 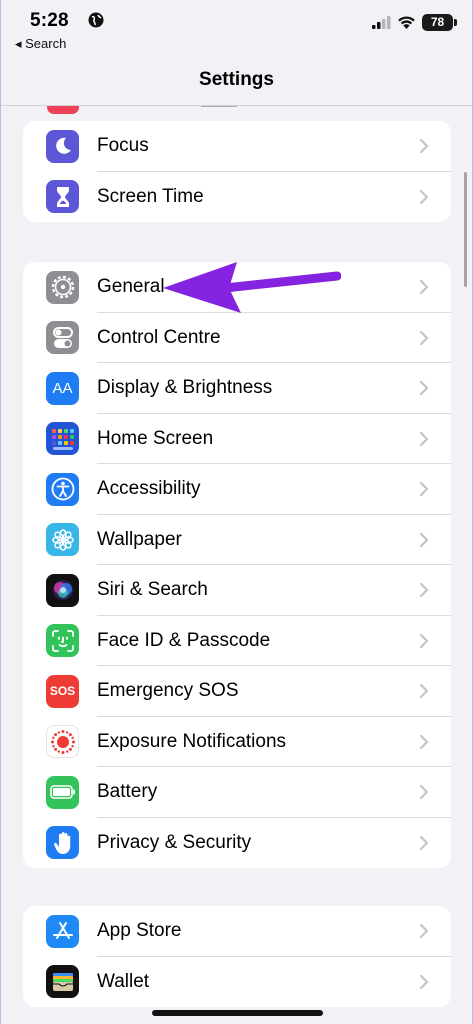 What do you see at coordinates (184, 640) in the screenshot?
I see `settings-row-label: Face ID & Passcode` at bounding box center [184, 640].